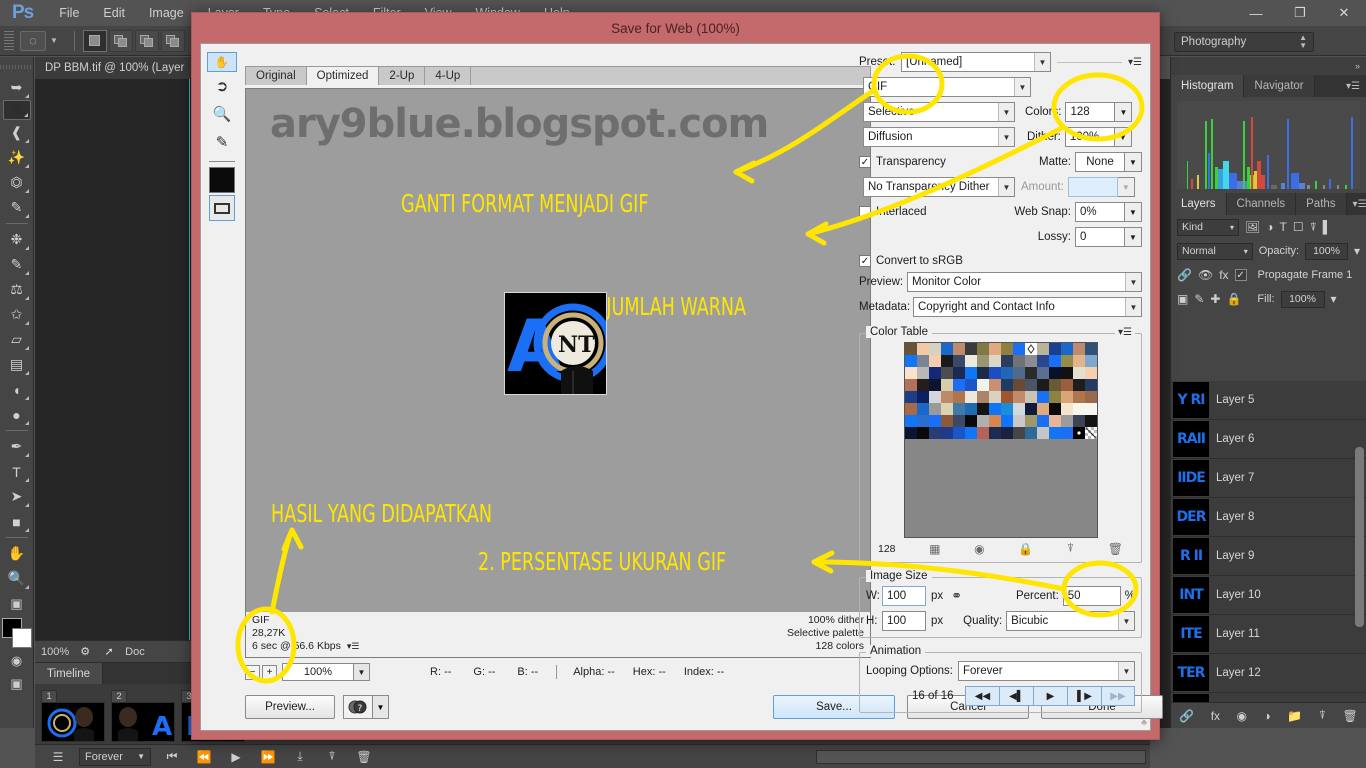  Describe the element at coordinates (1321, 204) in the screenshot. I see `tab-paths: Paths` at that location.